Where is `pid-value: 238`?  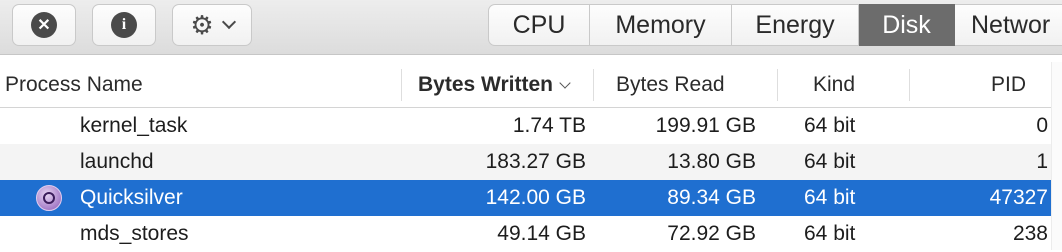 pid-value: 238 is located at coordinates (1030, 233).